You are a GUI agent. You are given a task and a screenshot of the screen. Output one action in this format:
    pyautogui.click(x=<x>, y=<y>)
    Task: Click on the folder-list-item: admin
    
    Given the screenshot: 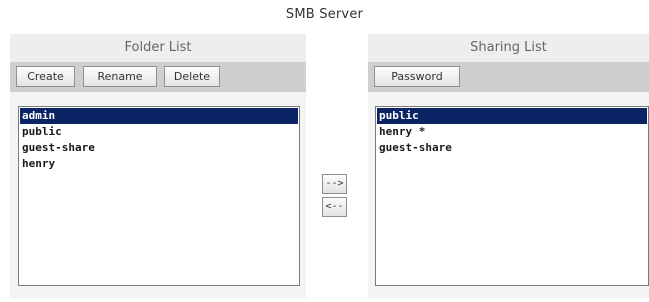 What is the action you would take?
    pyautogui.click(x=159, y=116)
    